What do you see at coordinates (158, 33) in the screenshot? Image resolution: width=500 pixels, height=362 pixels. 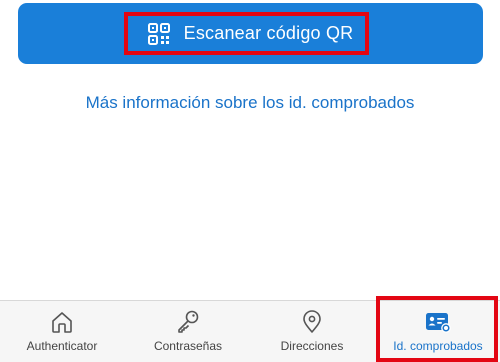 I see `qr-code-icon` at bounding box center [158, 33].